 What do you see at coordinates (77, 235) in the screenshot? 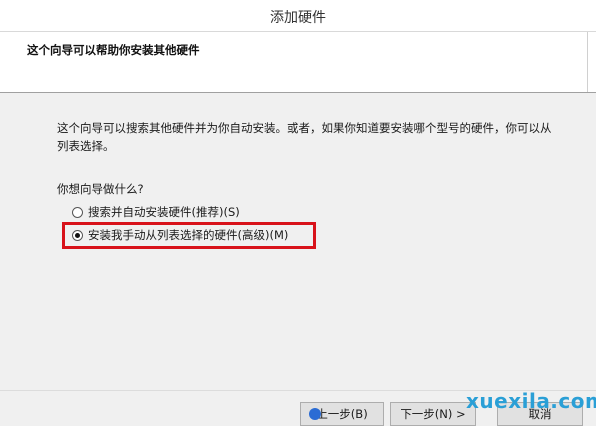
I see `radio-manual-install` at bounding box center [77, 235].